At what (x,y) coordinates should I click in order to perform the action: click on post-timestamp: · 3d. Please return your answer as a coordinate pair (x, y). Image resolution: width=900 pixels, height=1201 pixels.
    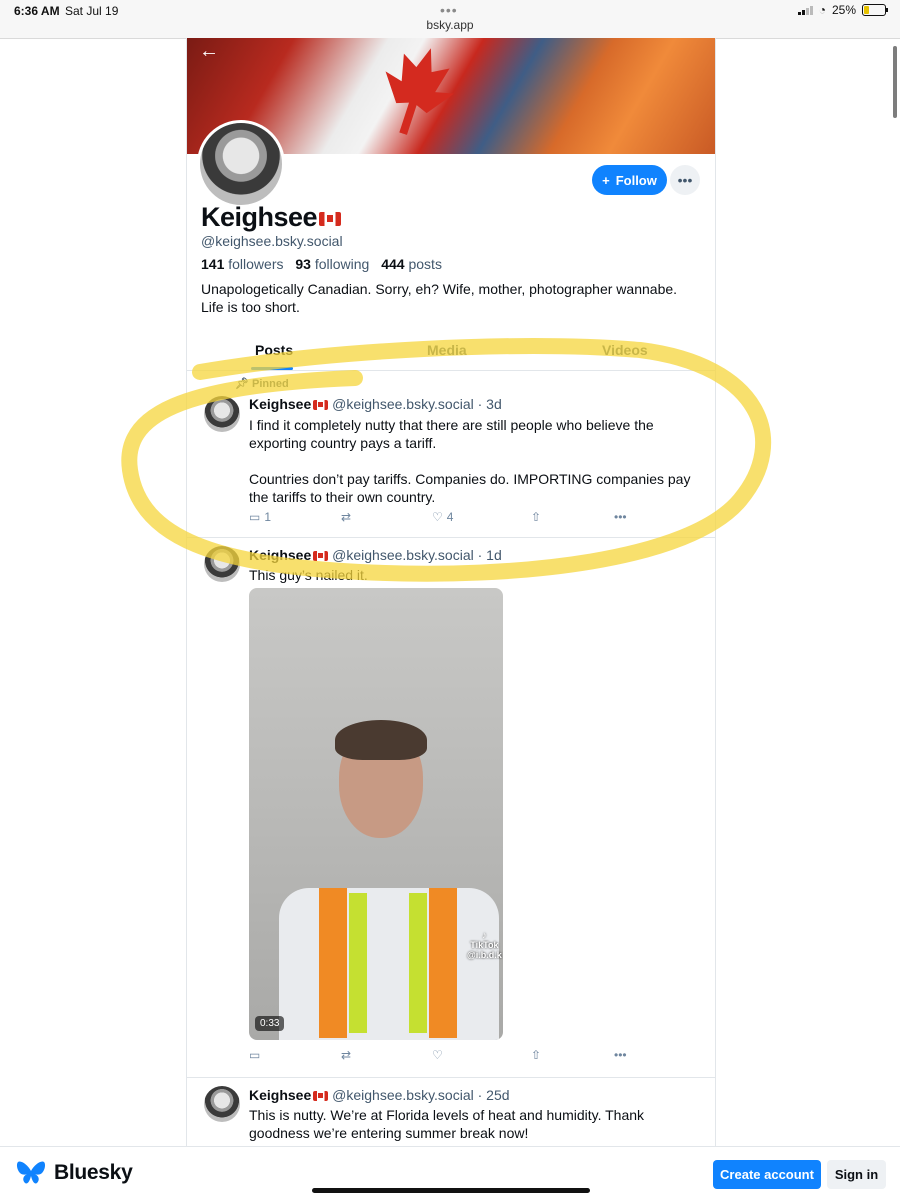
    Looking at the image, I should click on (490, 404).